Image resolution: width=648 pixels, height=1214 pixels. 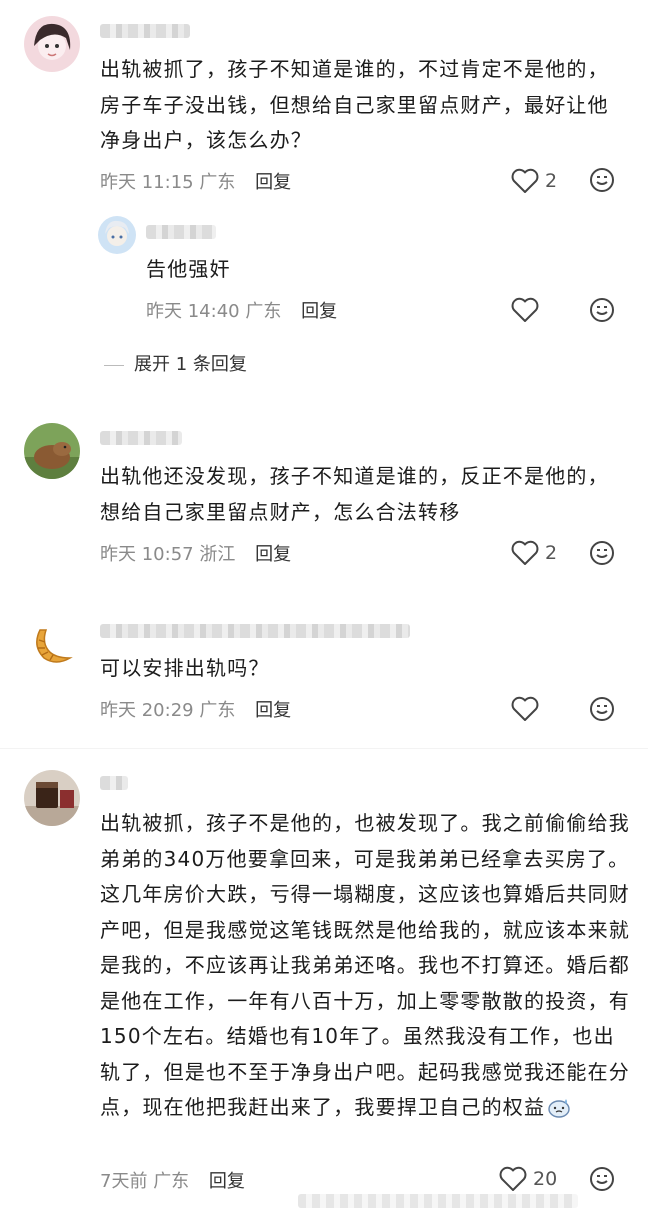 I want to click on watermark-blurred, so click(x=438, y=1201).